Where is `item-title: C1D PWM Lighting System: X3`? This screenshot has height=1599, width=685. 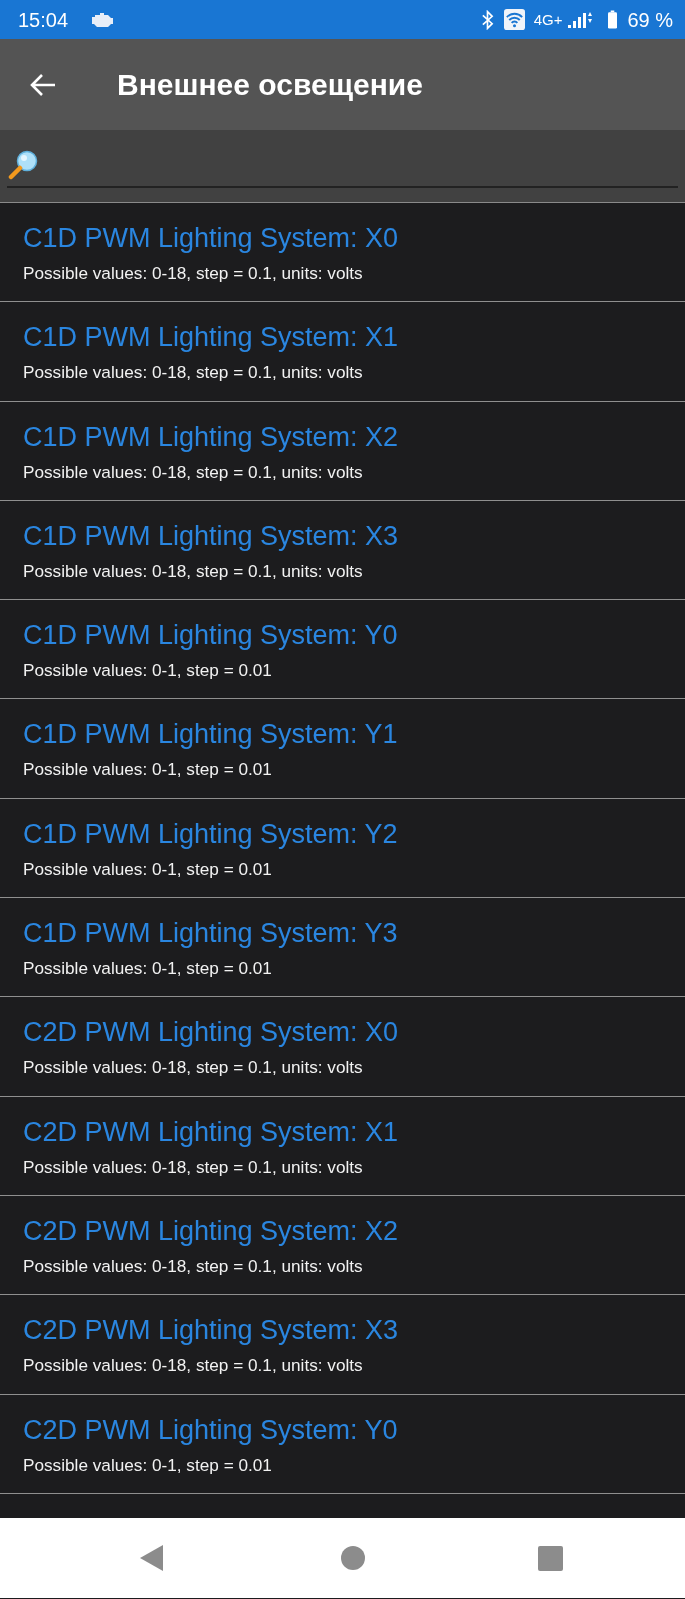
item-title: C1D PWM Lighting System: X3 is located at coordinates (211, 535).